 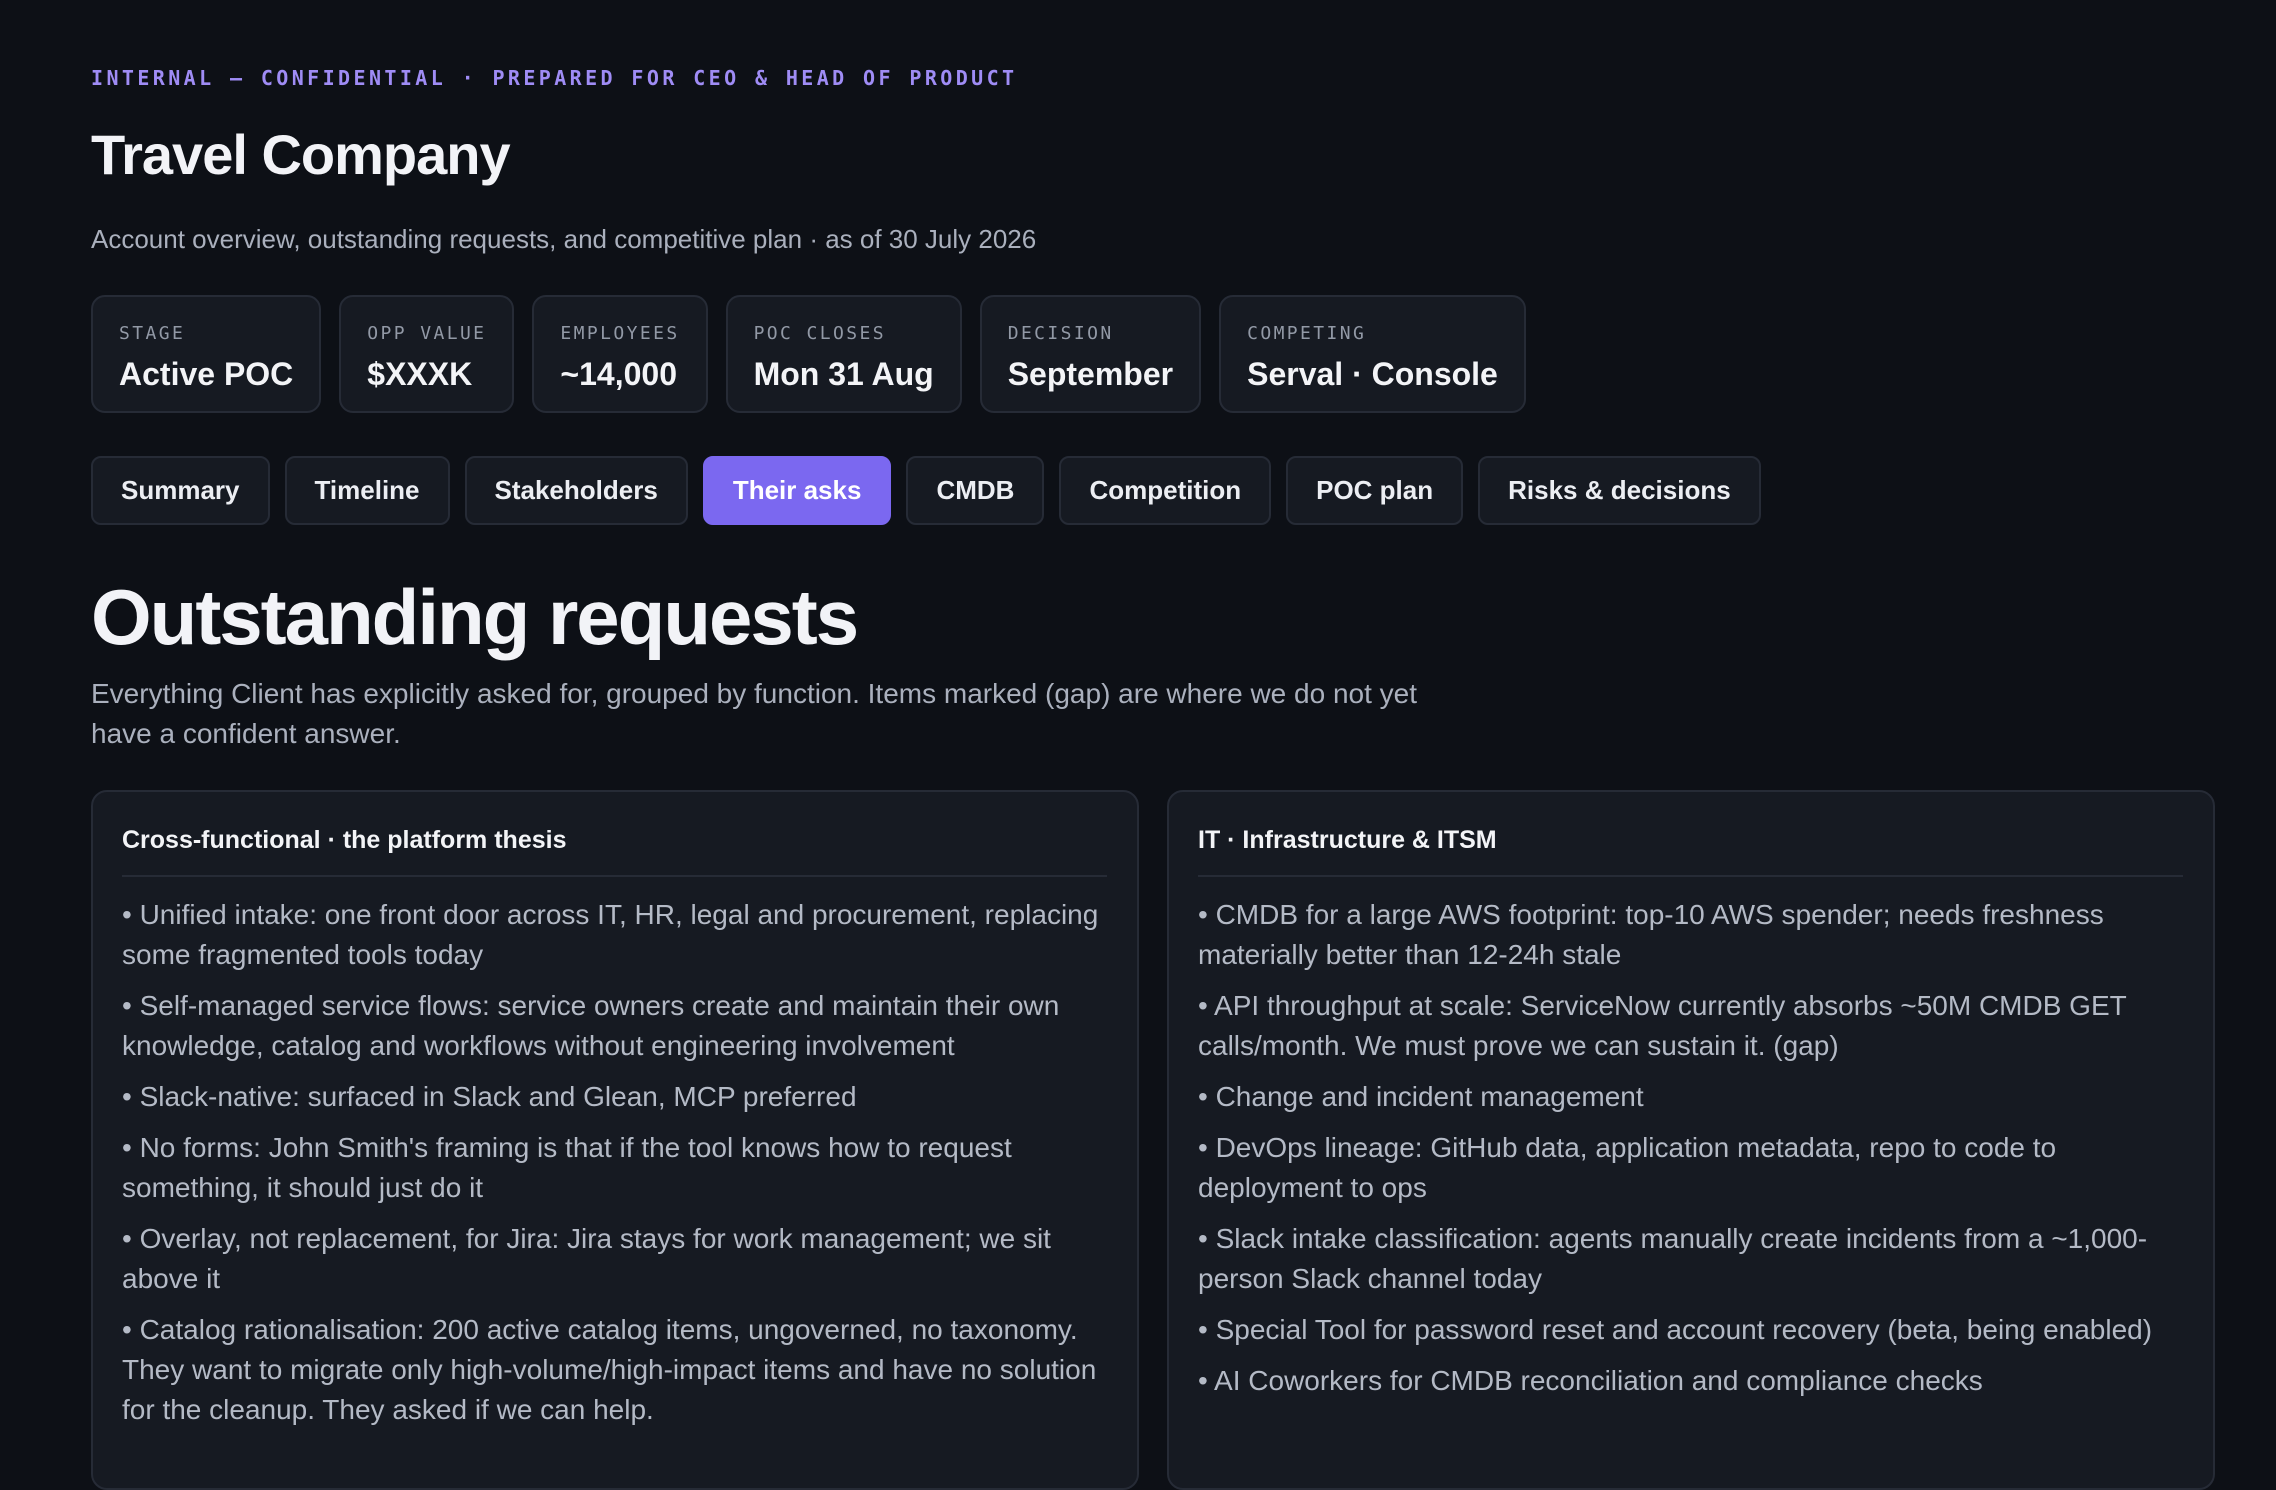 What do you see at coordinates (1307, 333) in the screenshot?
I see `stat-label: COMPETING` at bounding box center [1307, 333].